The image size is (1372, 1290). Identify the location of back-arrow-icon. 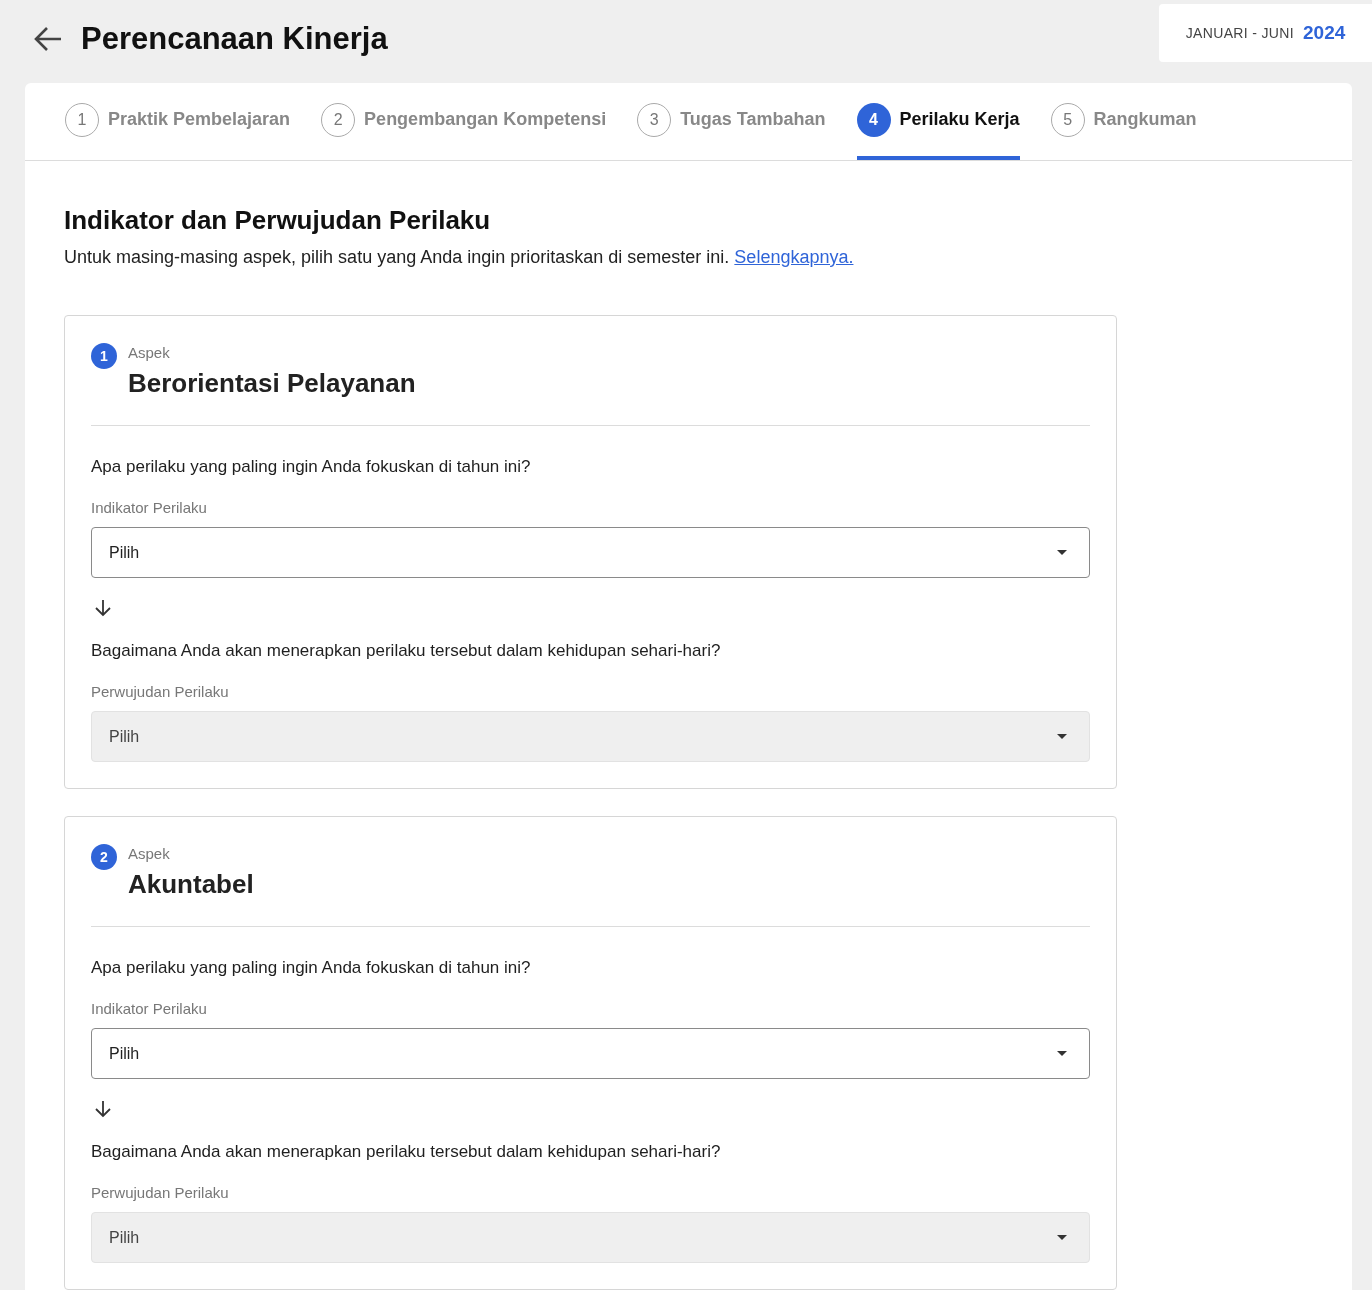
(48, 39).